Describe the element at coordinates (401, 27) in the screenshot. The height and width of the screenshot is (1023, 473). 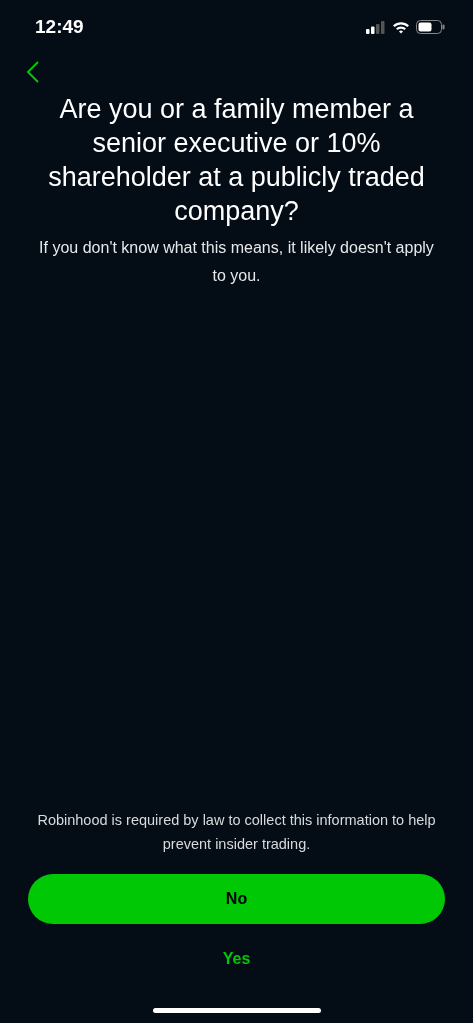
I see `wifi-icon` at that location.